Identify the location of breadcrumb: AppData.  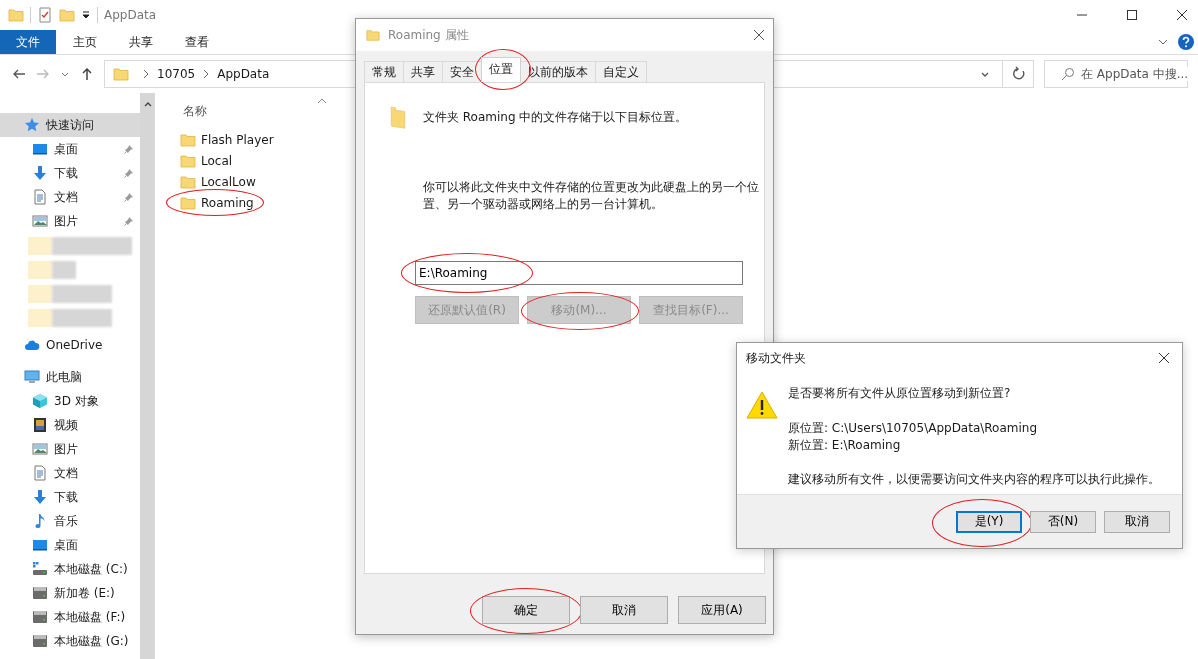
(243, 74).